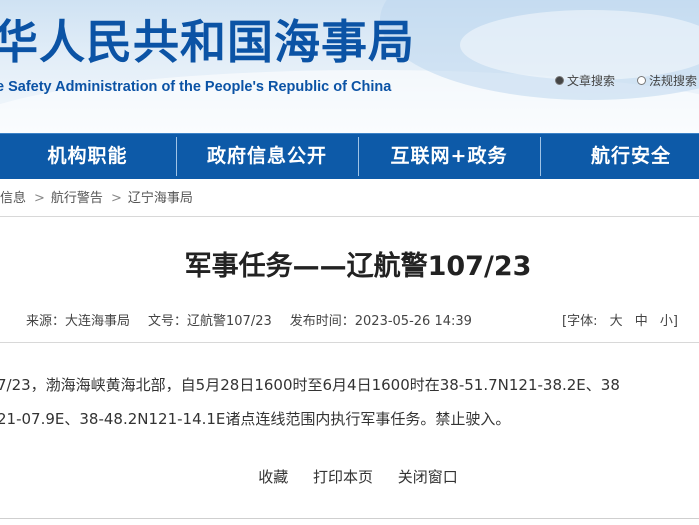  I want to click on main-nav: 机构职能 政府信息公开 互联网+政务 航行安全, so click(349, 156).